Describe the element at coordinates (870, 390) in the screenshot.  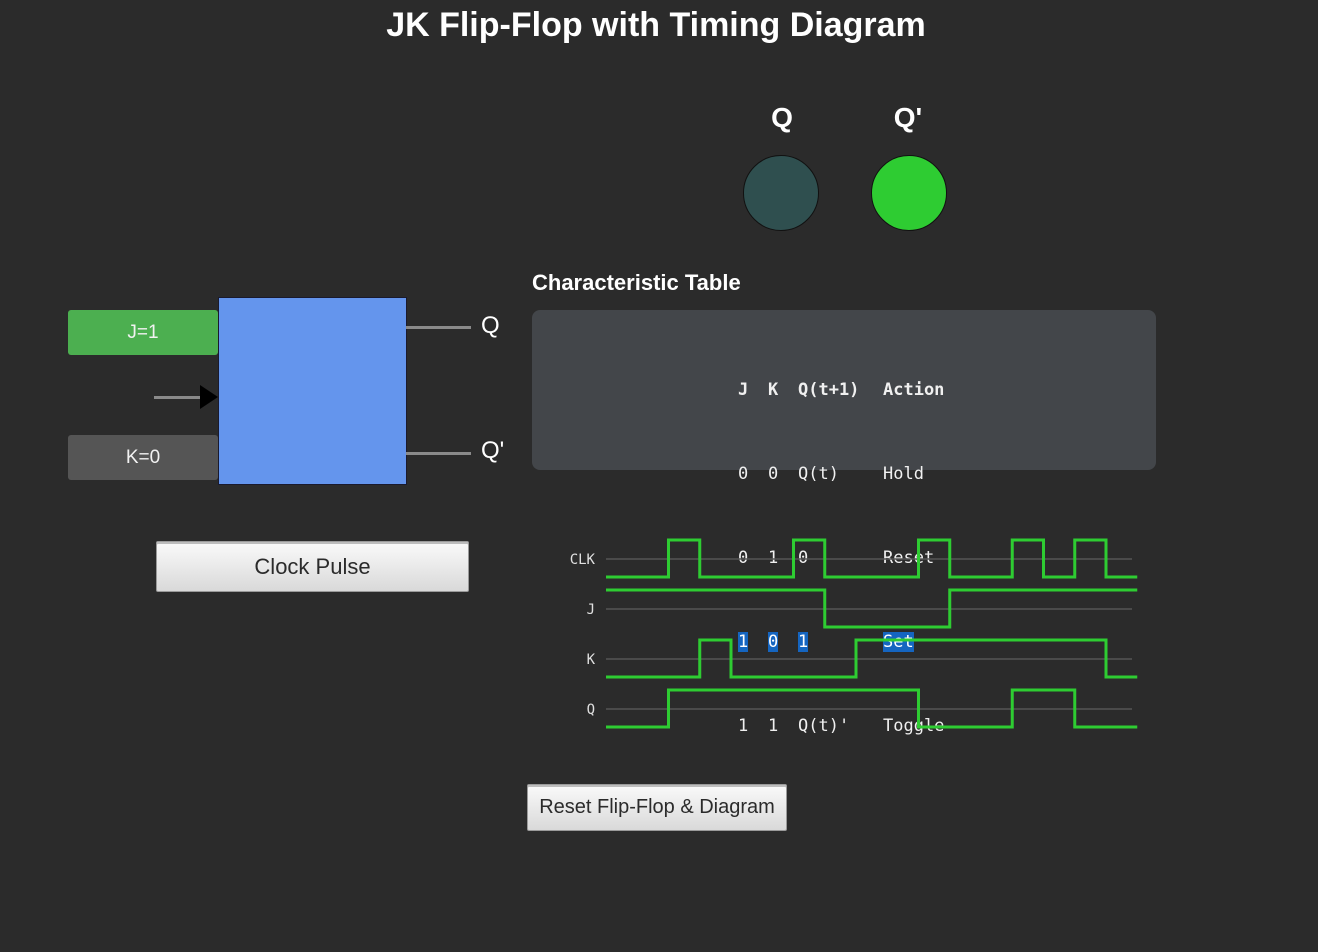
I see `table-header-row: J K Q(t+1) Action` at that location.